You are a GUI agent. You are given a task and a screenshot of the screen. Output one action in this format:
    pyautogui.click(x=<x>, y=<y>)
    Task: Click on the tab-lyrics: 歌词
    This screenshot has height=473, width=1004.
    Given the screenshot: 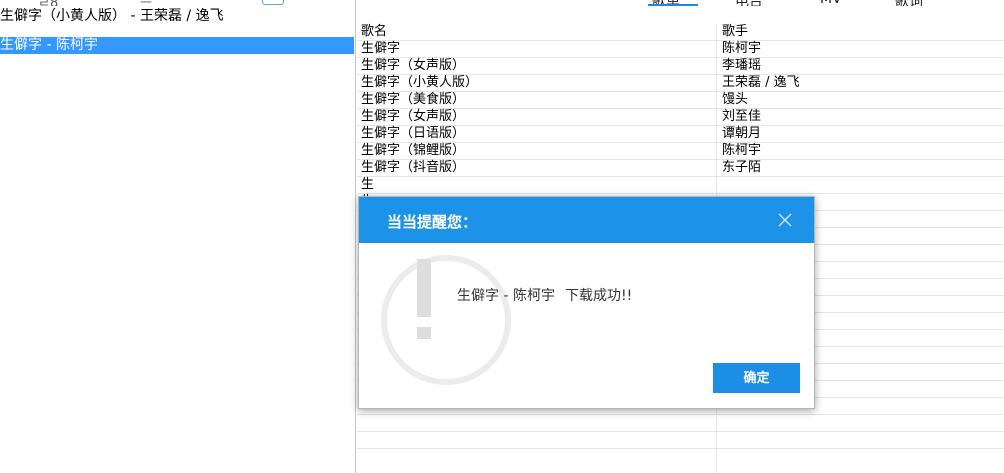 What is the action you would take?
    pyautogui.click(x=909, y=3)
    